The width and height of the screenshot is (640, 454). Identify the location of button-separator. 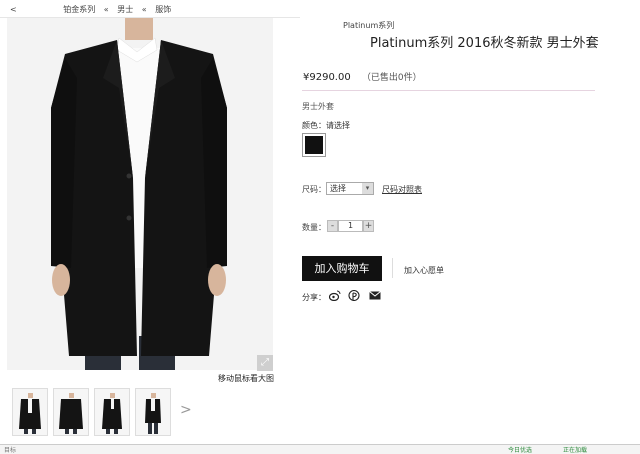
(392, 268).